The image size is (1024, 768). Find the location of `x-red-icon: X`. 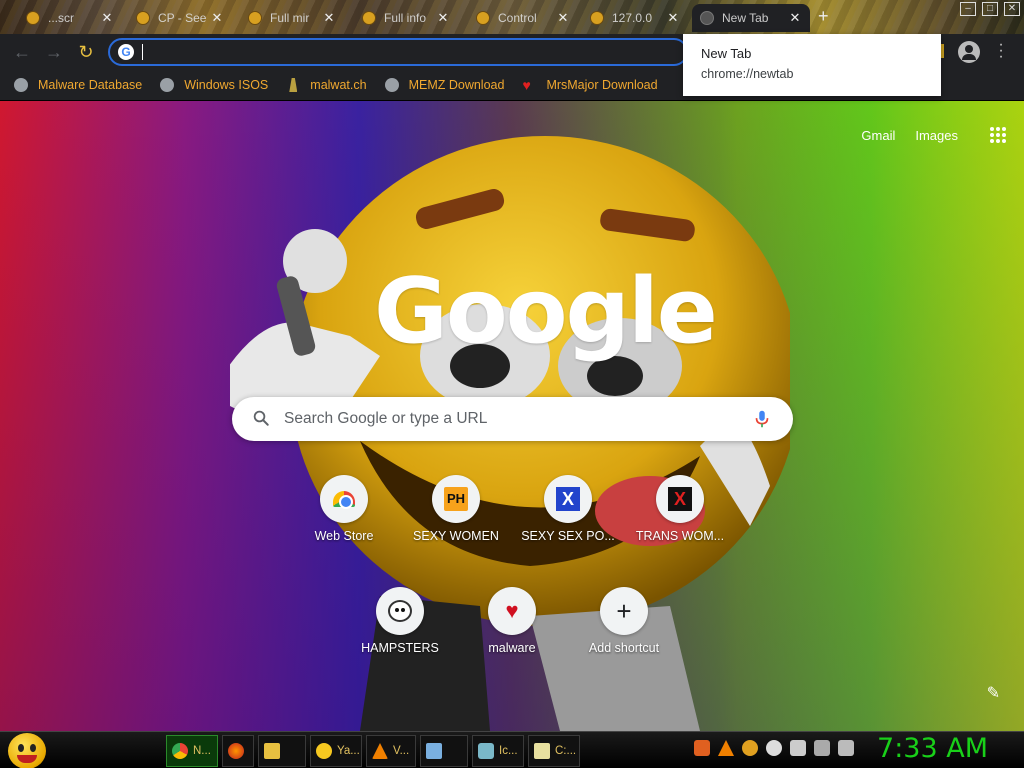

x-red-icon: X is located at coordinates (680, 499).